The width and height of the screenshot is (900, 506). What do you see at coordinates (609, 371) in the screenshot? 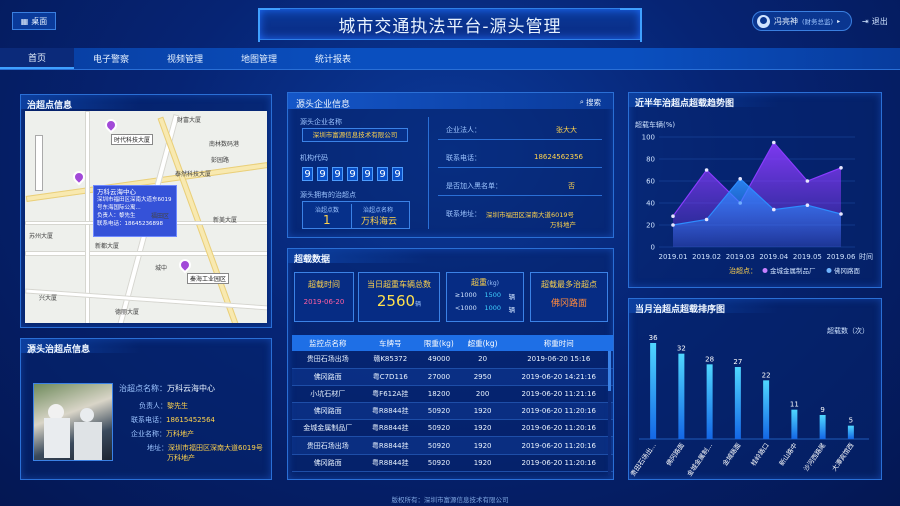
I see `scrollbar-thumb` at bounding box center [609, 371].